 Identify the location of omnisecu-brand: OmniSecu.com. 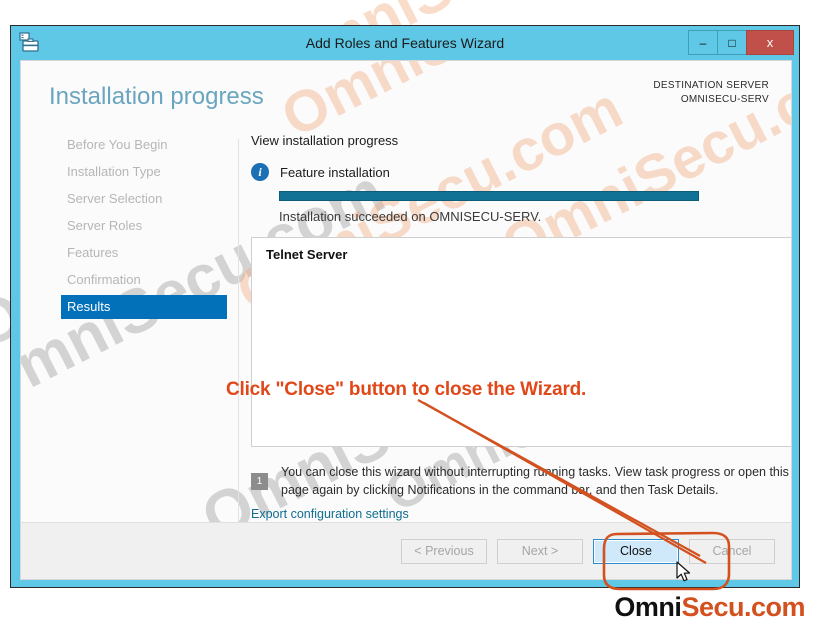
(709, 607).